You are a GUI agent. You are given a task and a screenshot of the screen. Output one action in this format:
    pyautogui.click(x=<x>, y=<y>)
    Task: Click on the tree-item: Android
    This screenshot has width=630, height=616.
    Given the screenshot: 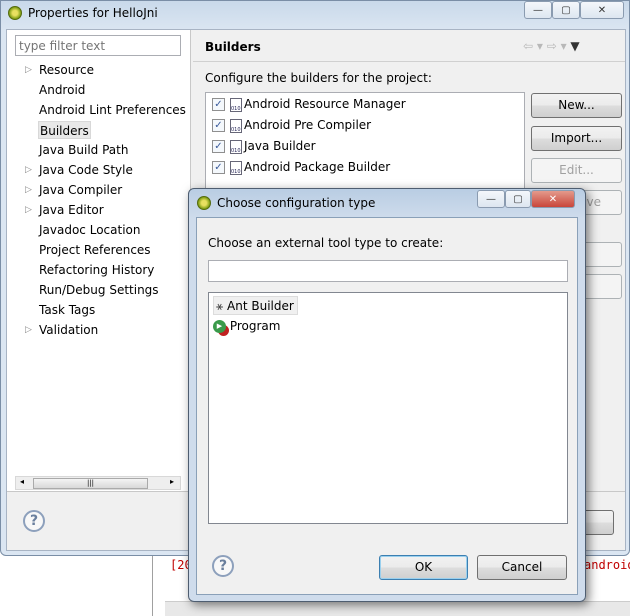 What is the action you would take?
    pyautogui.click(x=62, y=90)
    